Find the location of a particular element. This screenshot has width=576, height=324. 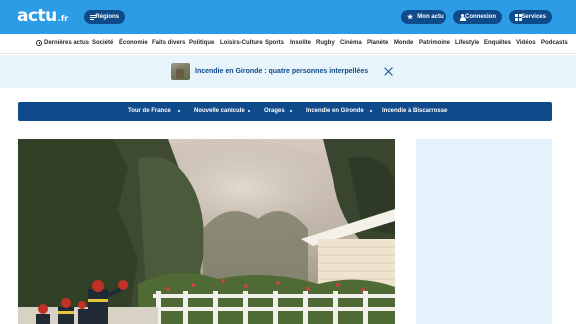

mon-actu-button: ★ Mon actu is located at coordinates (423, 17).